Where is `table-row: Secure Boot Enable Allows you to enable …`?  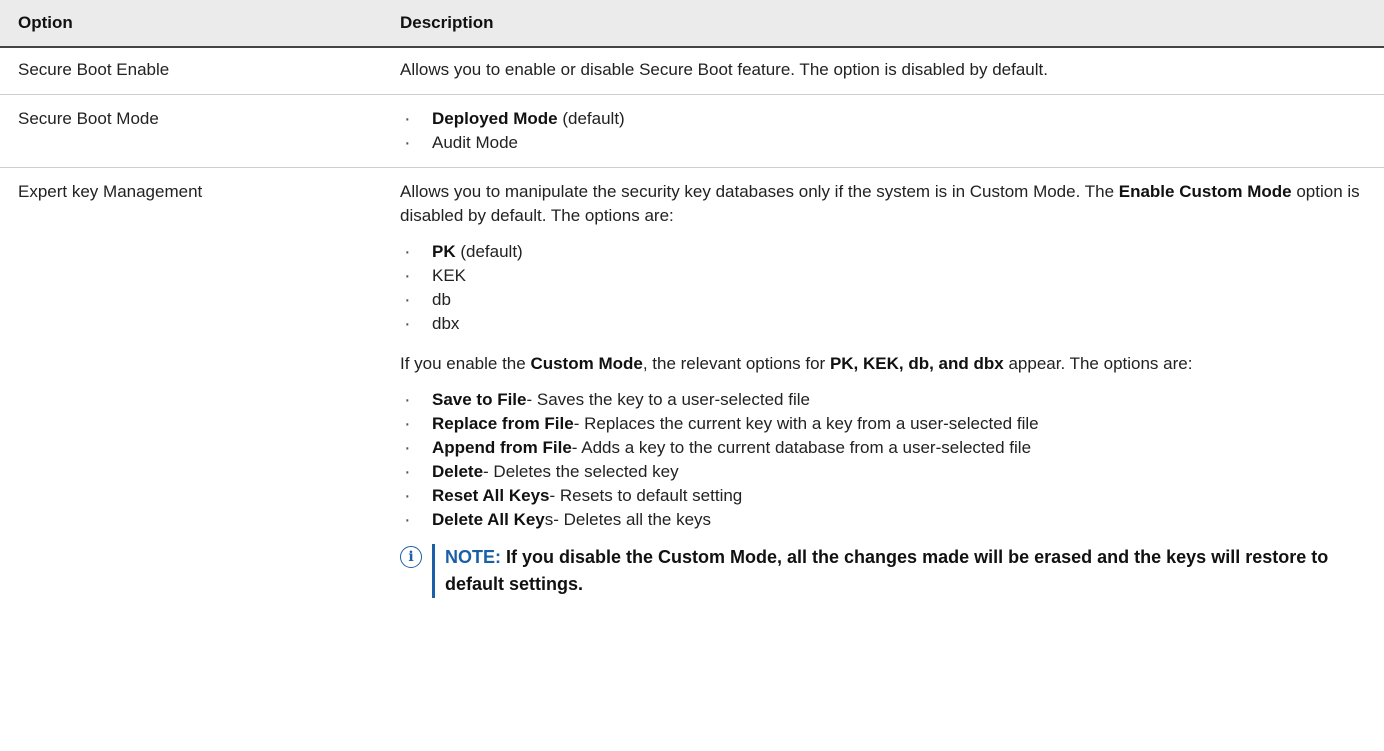
table-row: Secure Boot Enable Allows you to enable … is located at coordinates (692, 71).